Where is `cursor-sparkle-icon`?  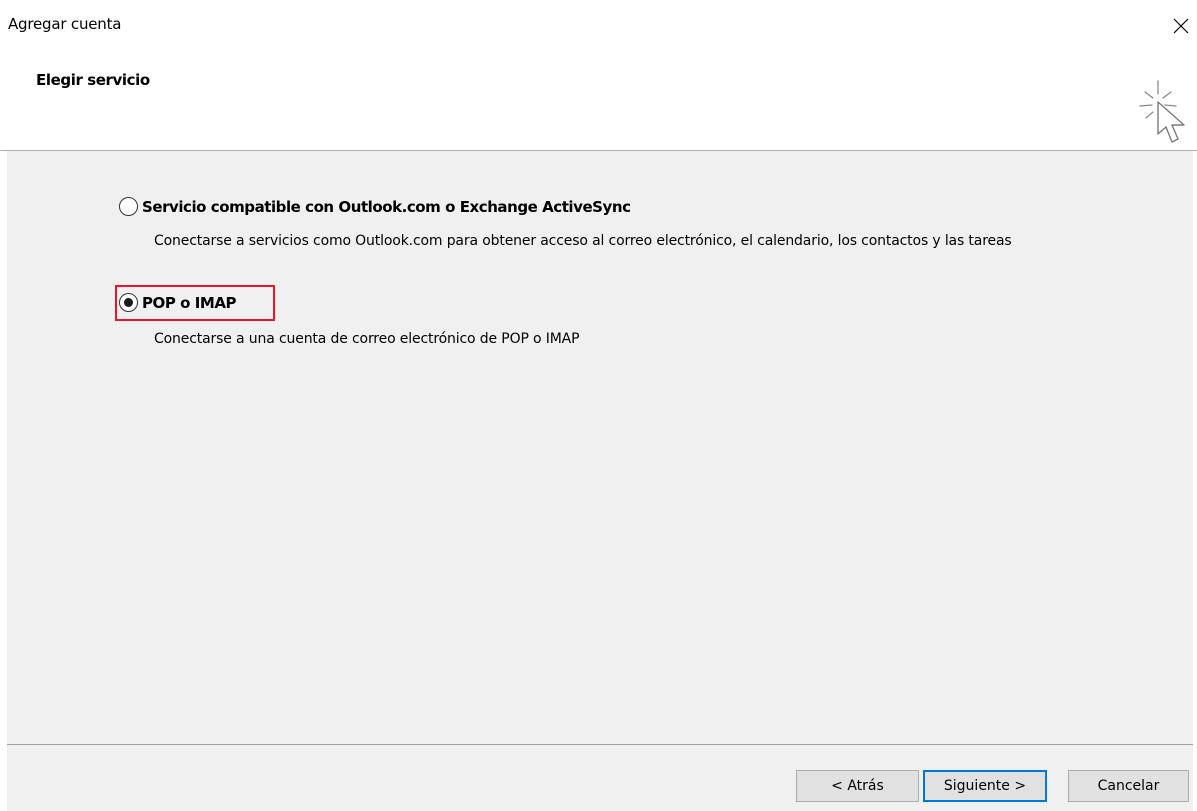 cursor-sparkle-icon is located at coordinates (1162, 111).